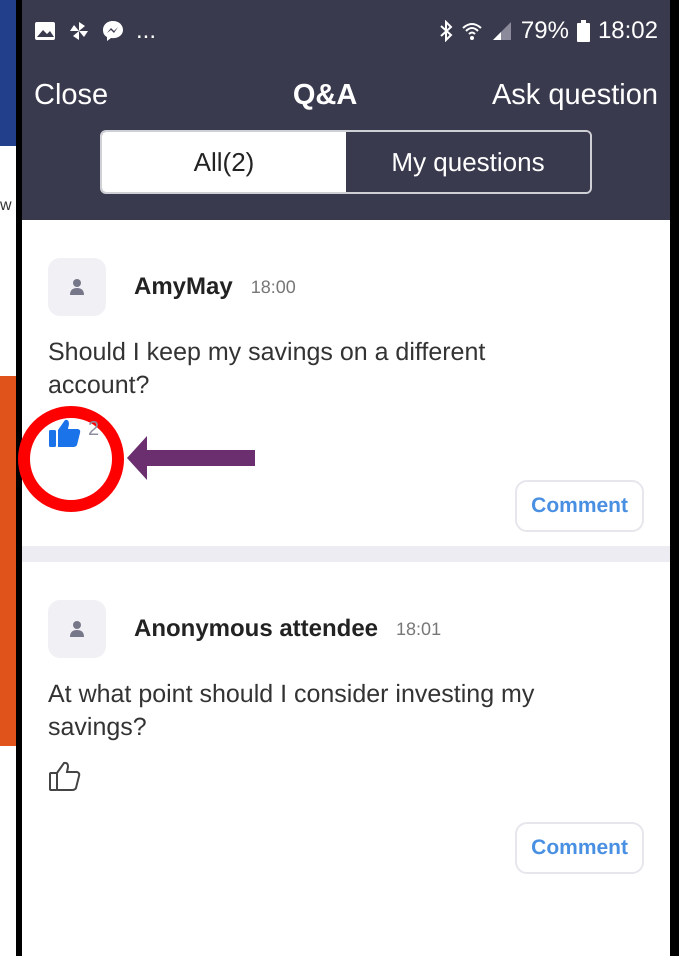  Describe the element at coordinates (419, 629) in the screenshot. I see `question-time: 18:01` at that location.